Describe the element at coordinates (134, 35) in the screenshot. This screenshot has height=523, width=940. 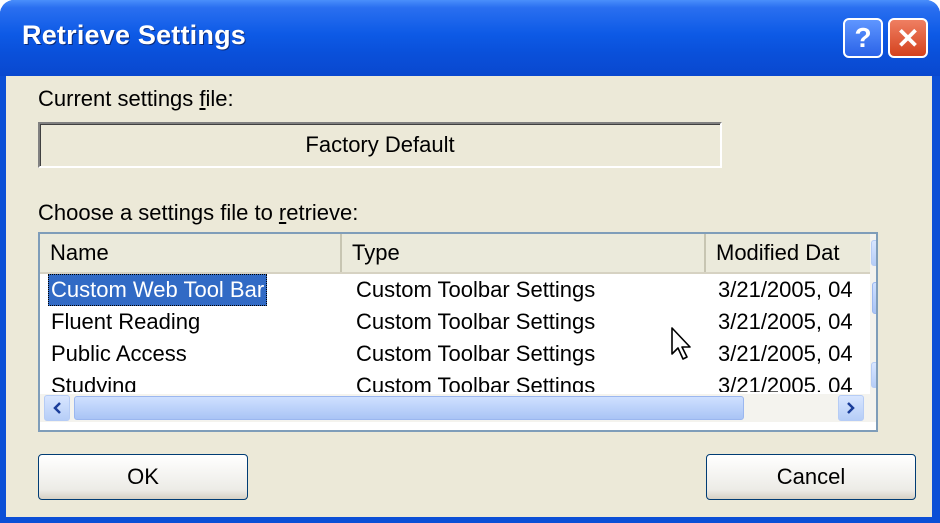
I see `window-title: Retrieve Settings` at that location.